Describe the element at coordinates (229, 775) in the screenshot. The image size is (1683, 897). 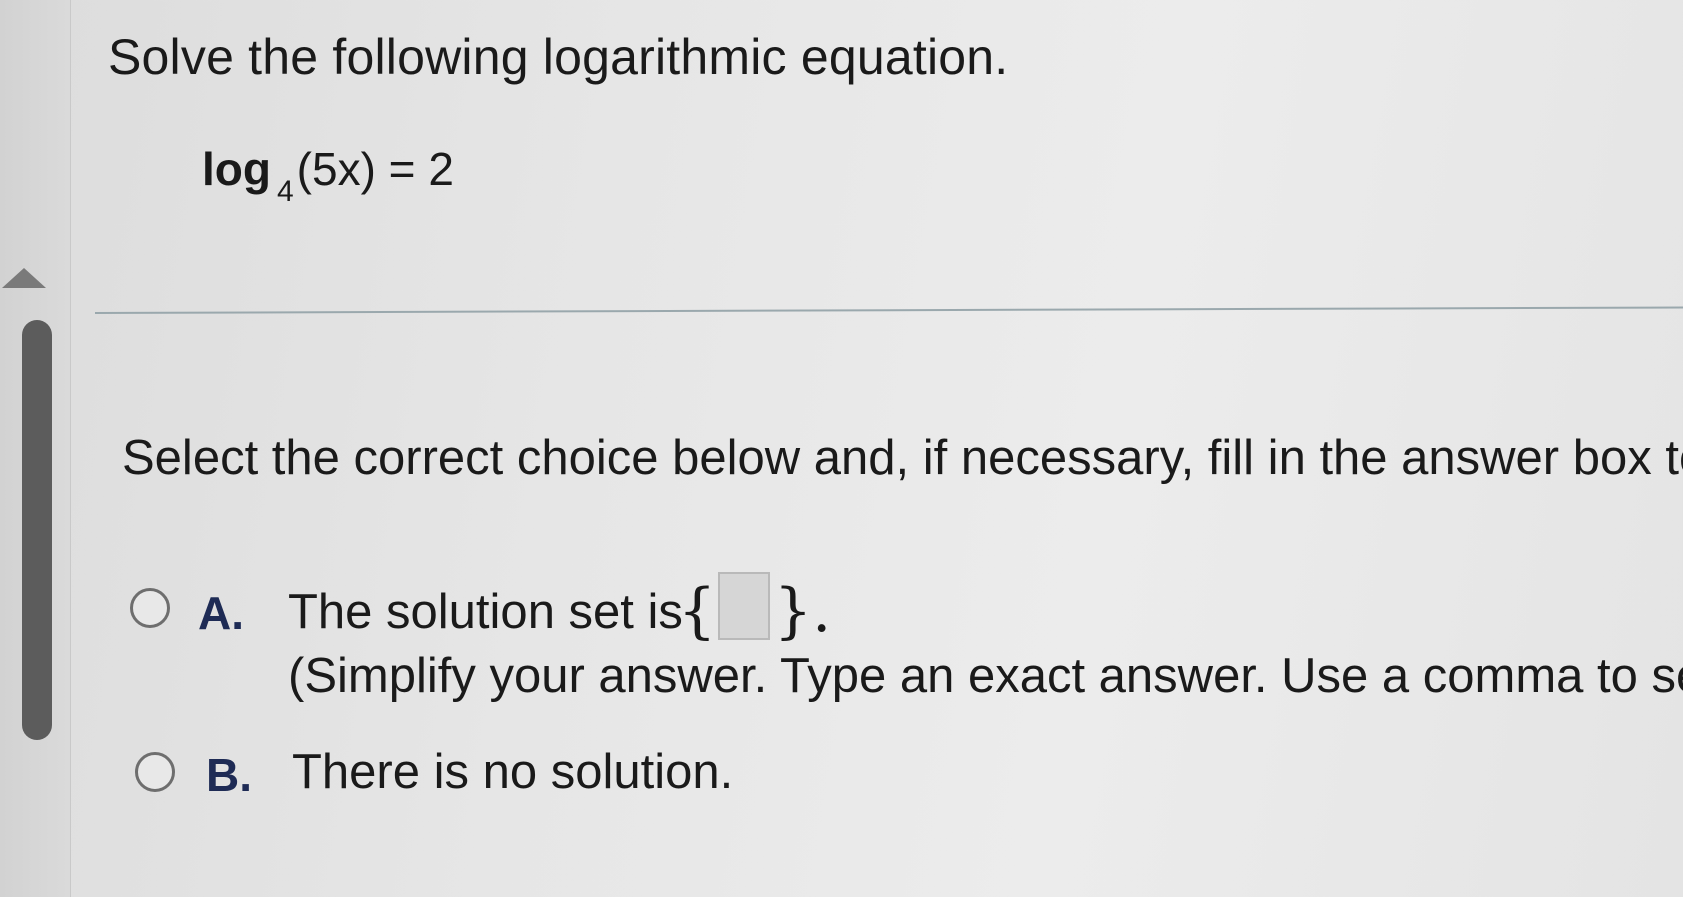
I see `choice-b-letter: B.` at that location.